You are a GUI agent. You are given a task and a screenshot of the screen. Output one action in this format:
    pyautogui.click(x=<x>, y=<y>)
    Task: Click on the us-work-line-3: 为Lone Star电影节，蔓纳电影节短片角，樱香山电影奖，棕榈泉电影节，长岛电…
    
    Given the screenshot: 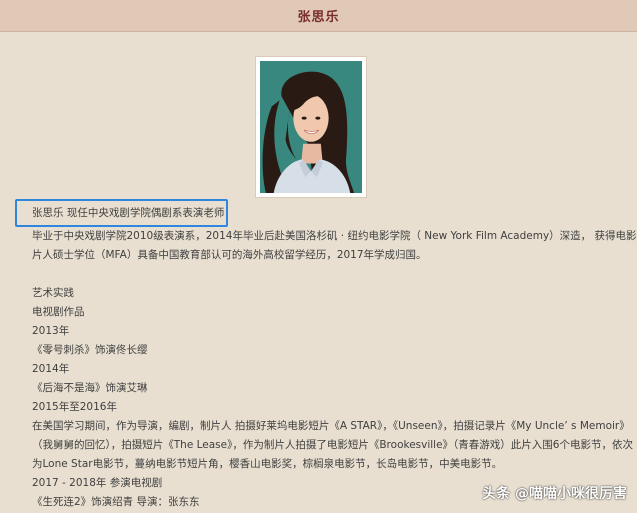 What is the action you would take?
    pyautogui.click(x=267, y=464)
    